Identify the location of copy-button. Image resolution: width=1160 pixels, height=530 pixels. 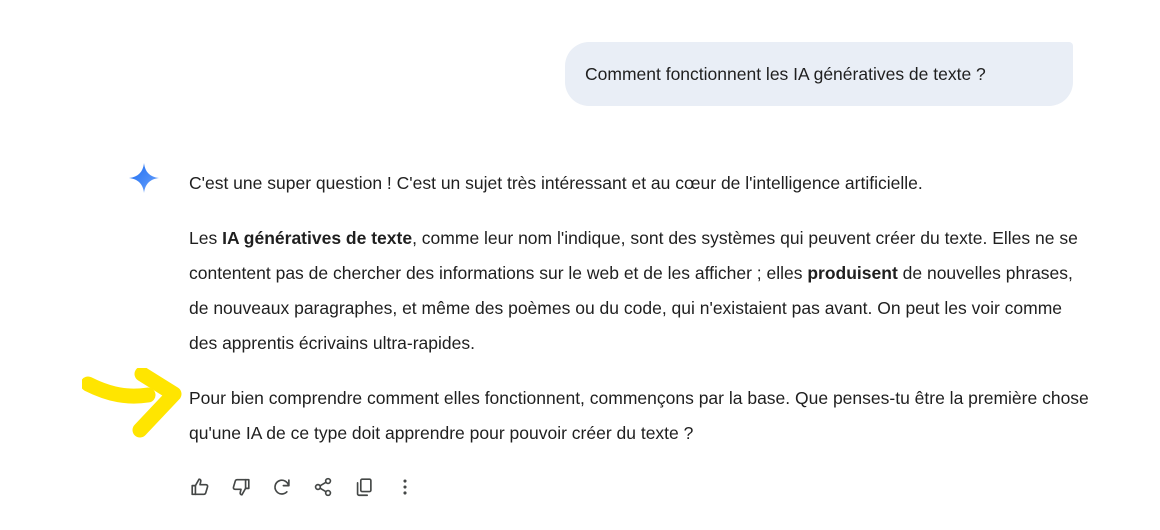
(364, 487).